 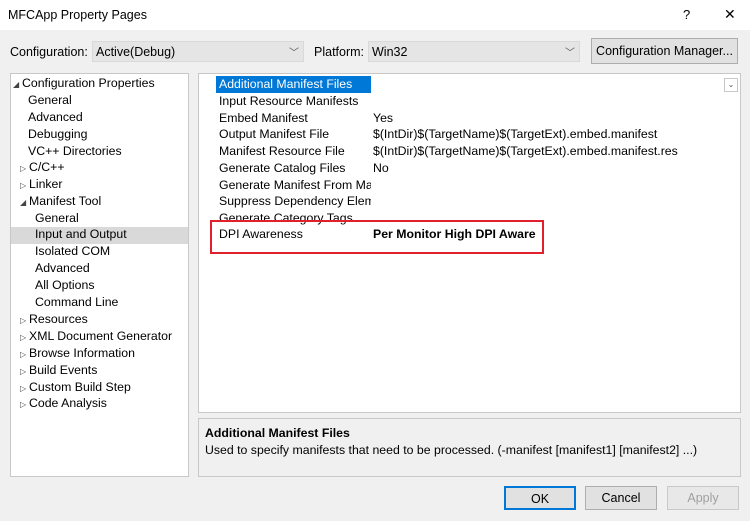 I want to click on tree-item-label: Input and Output, so click(x=81, y=234).